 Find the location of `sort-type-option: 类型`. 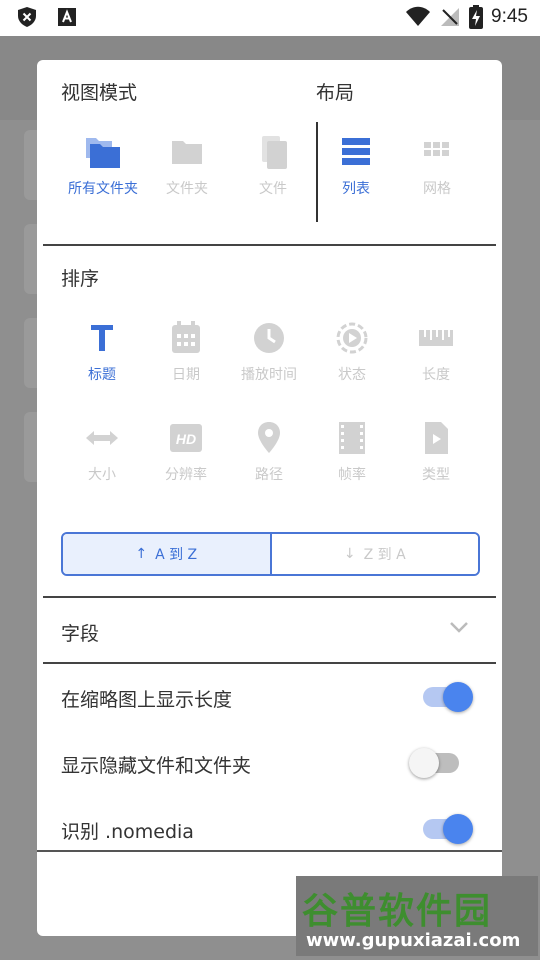

sort-type-option: 类型 is located at coordinates (436, 452).